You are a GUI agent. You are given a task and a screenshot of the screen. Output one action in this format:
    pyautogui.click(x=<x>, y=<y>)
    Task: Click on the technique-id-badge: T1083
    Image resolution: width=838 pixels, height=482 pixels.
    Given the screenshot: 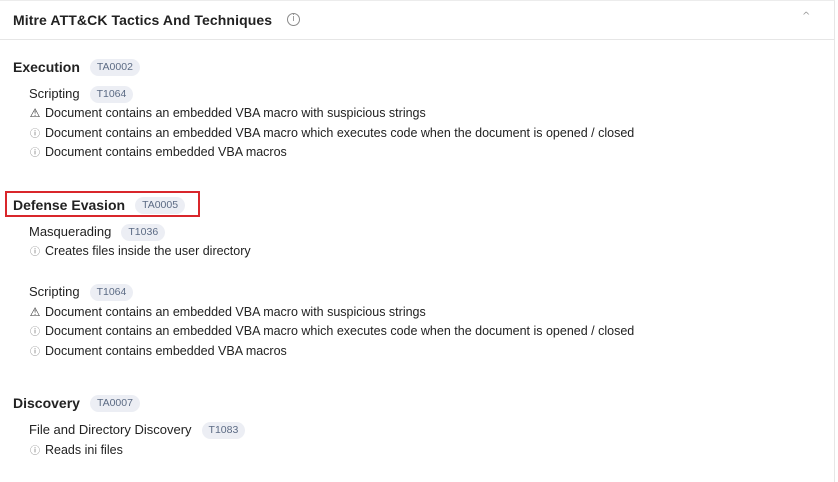 What is the action you would take?
    pyautogui.click(x=223, y=430)
    